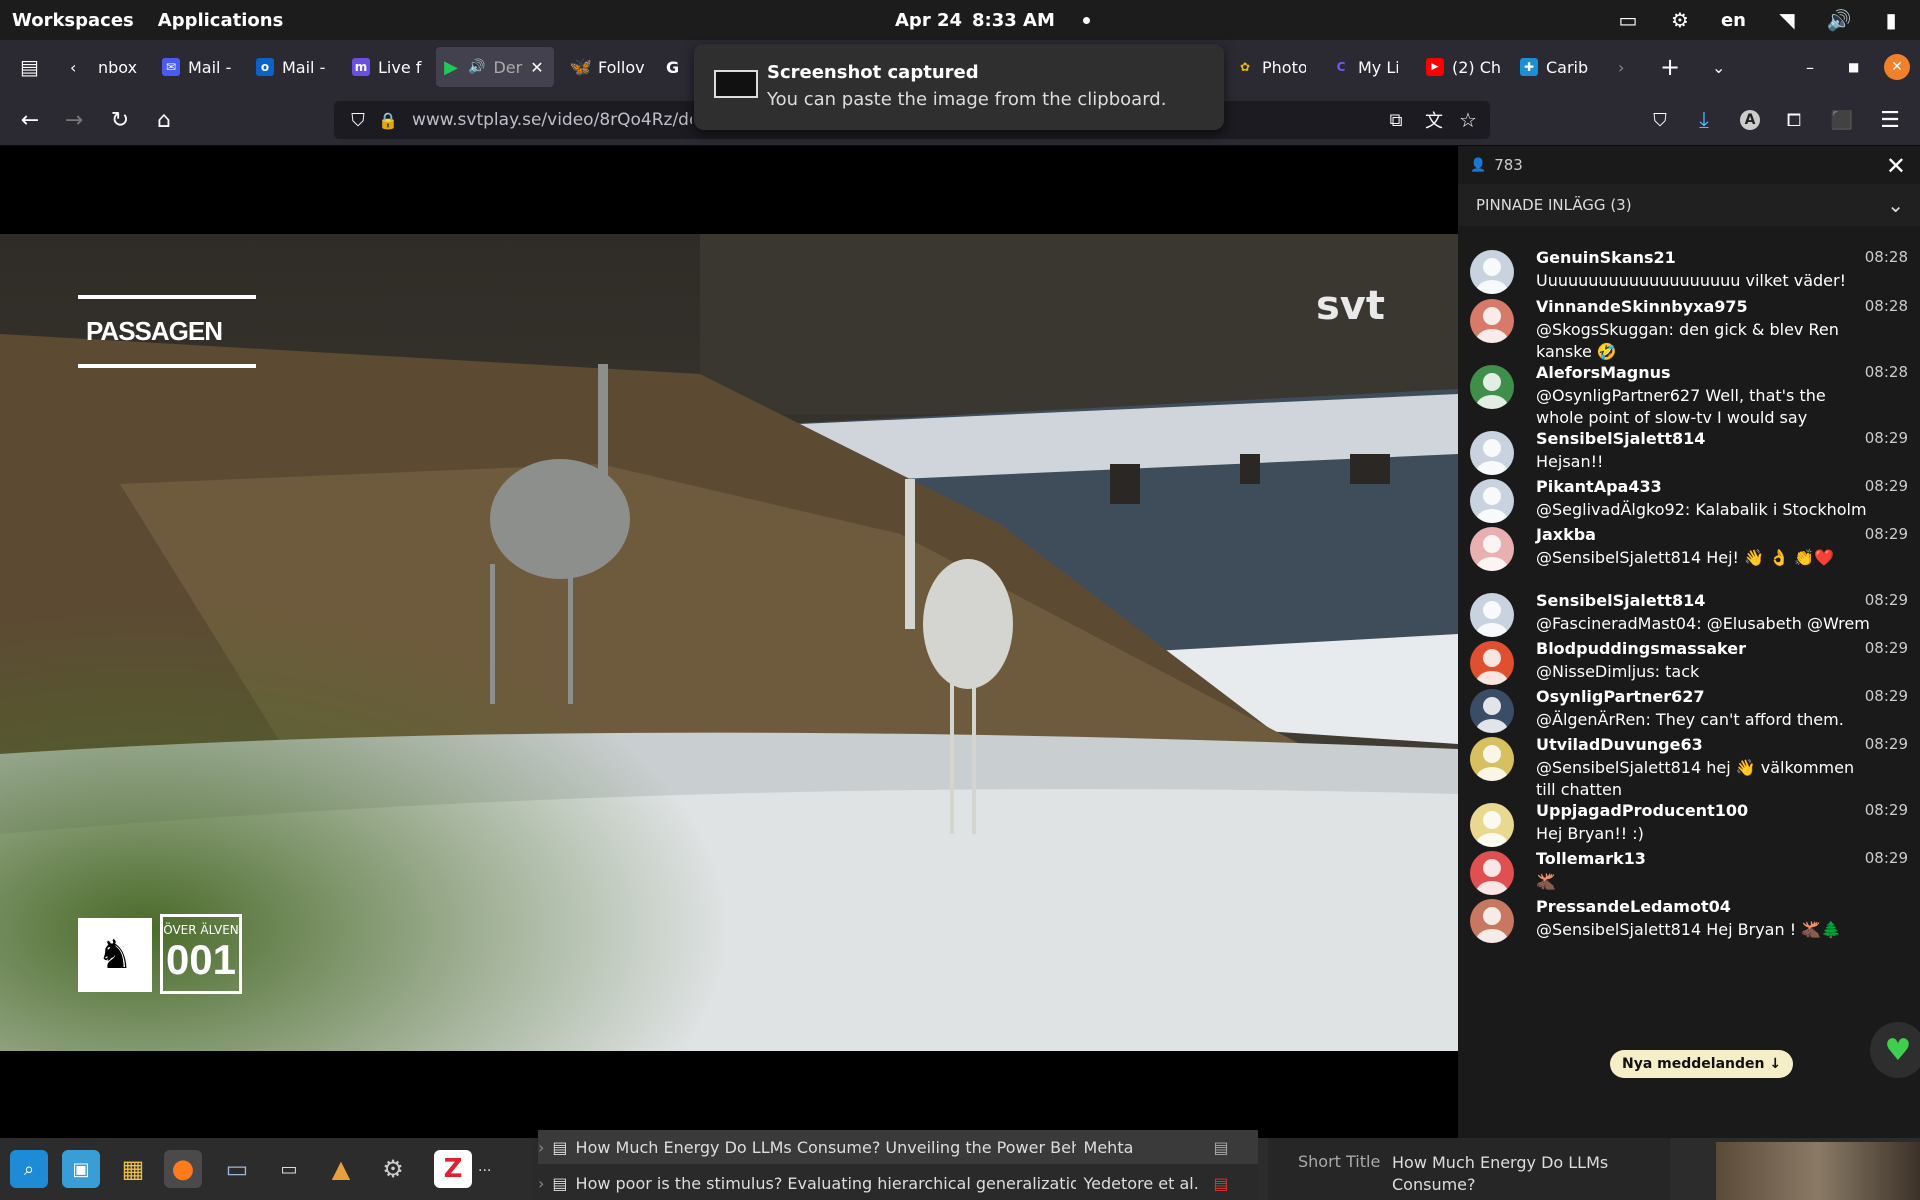  I want to click on clock: Apr 24 8:33 AM, so click(992, 20).